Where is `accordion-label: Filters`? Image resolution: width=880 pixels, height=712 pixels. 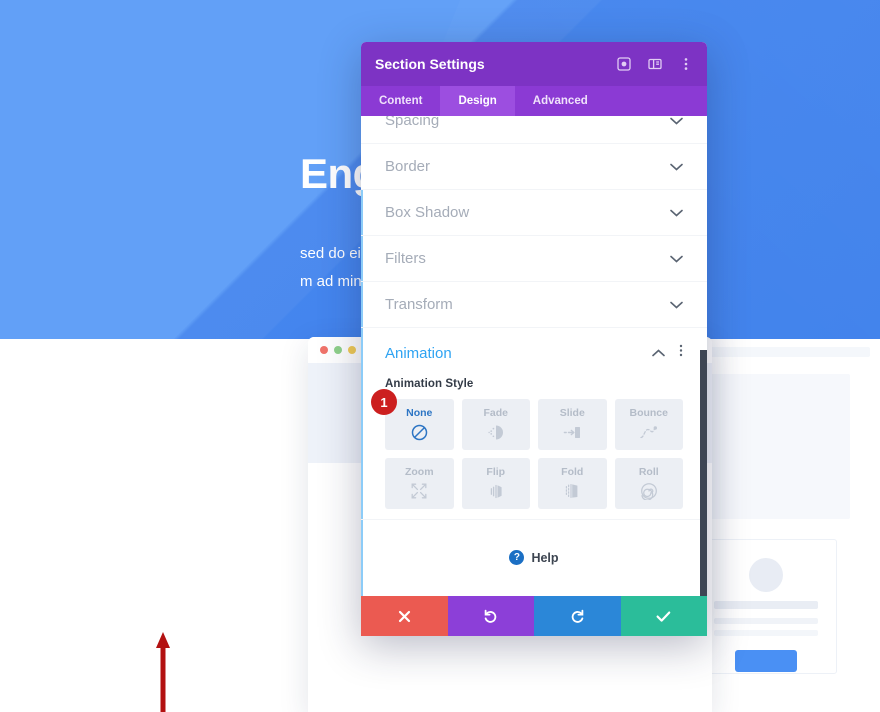
accordion-label: Filters is located at coordinates (405, 258).